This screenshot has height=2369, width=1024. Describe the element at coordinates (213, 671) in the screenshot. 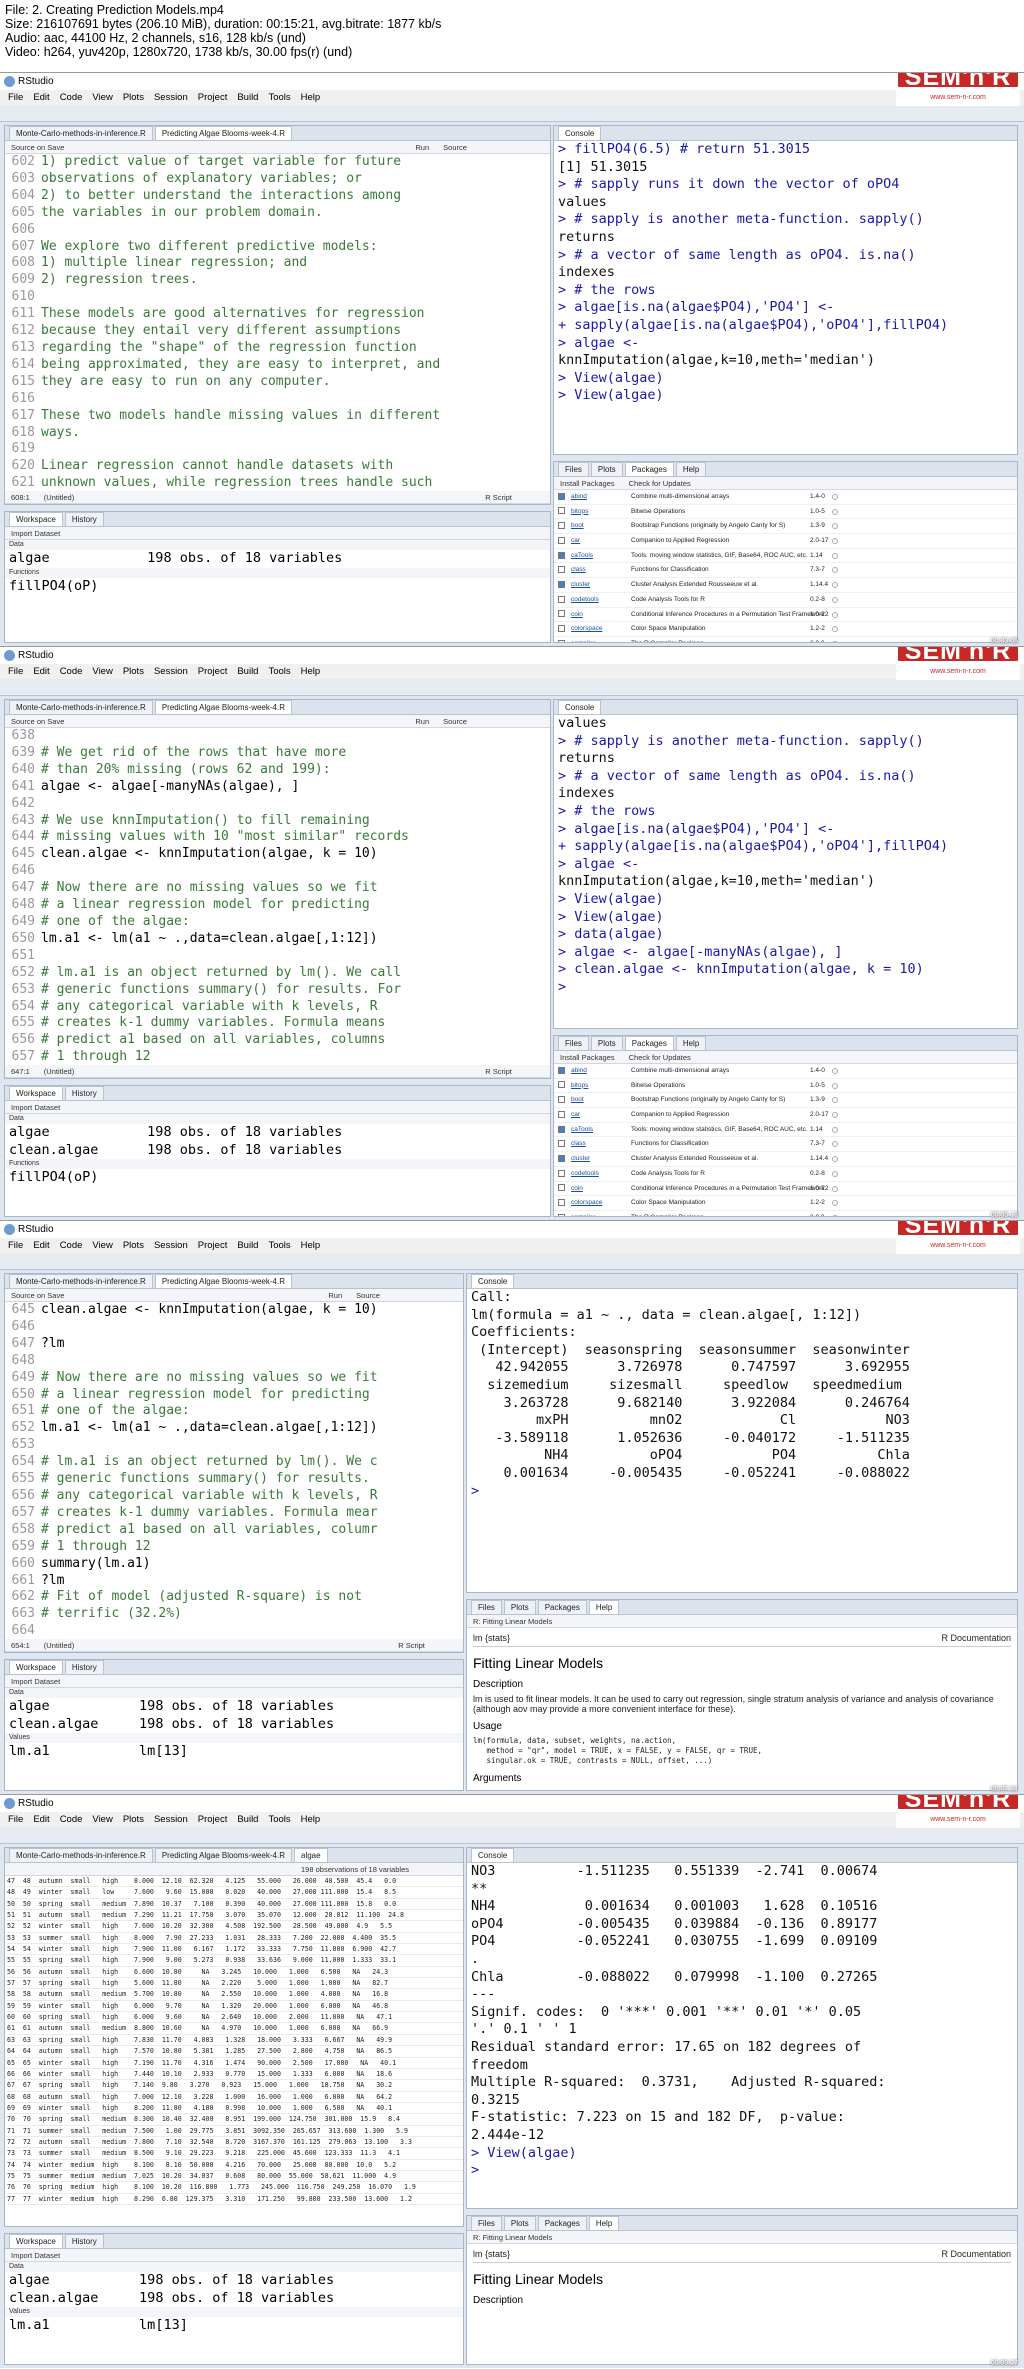

I see `menu-item-project: Project` at that location.